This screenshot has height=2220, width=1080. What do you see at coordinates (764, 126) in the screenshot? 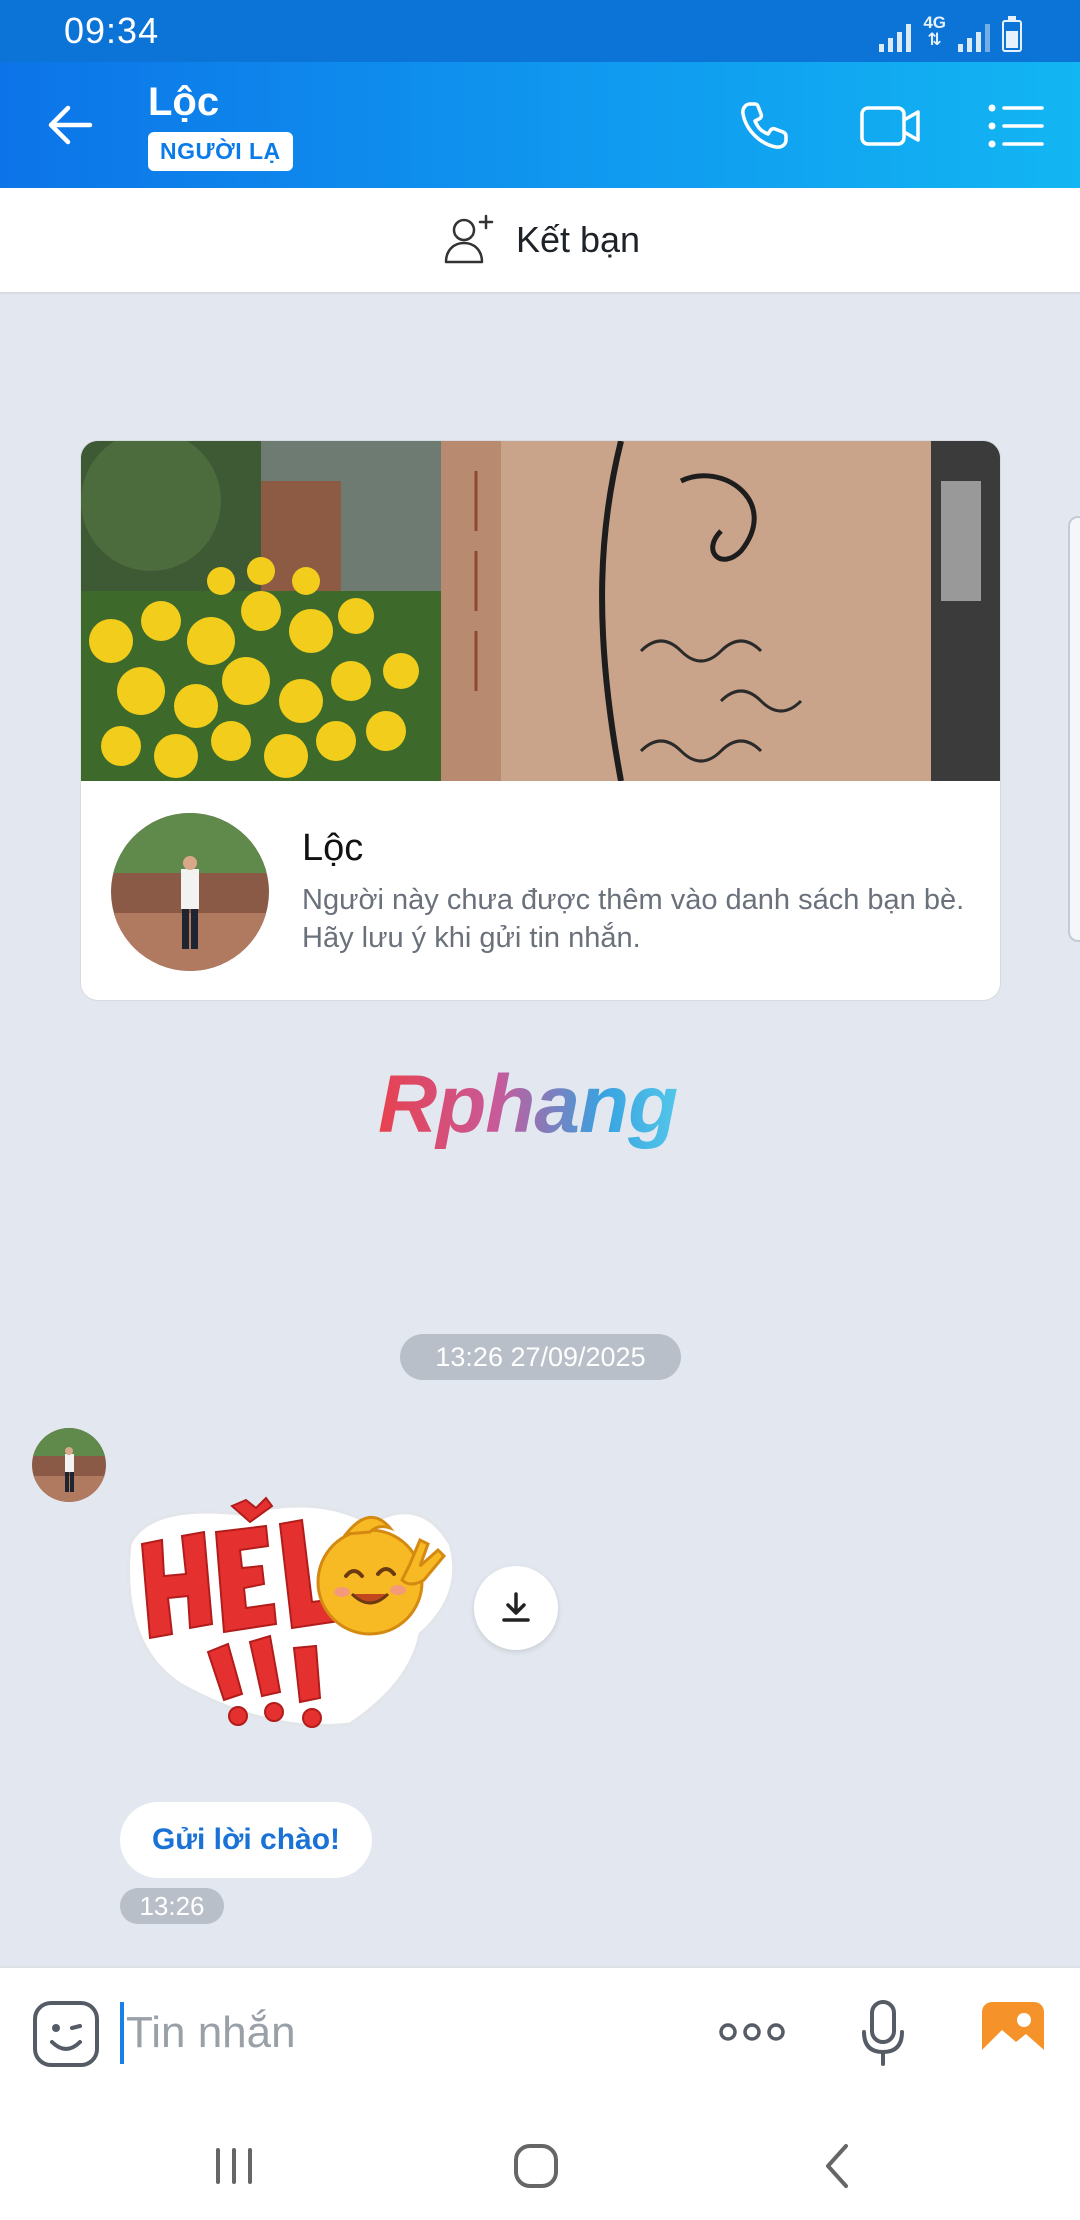
I see `phone-icon` at bounding box center [764, 126].